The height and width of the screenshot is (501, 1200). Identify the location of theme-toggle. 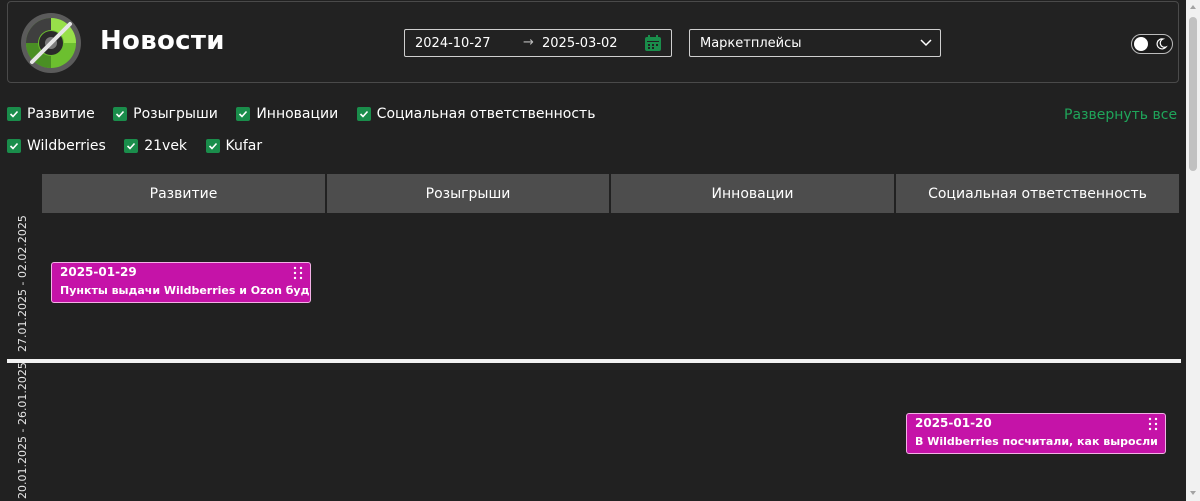
(1152, 44).